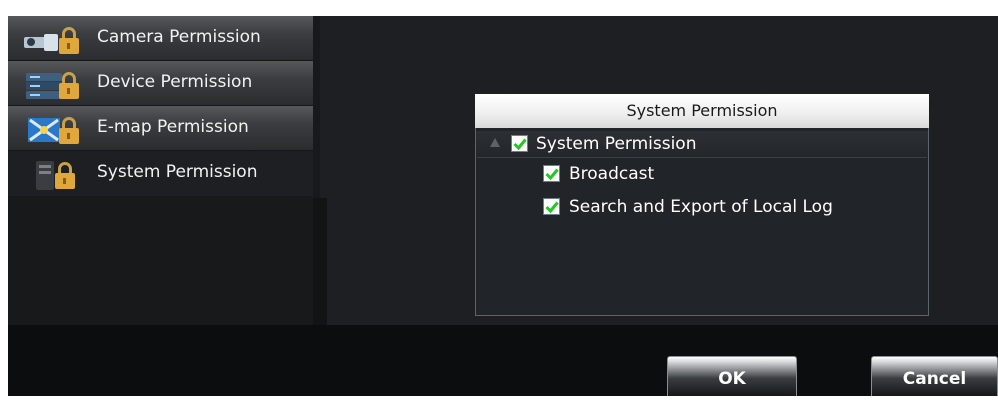  What do you see at coordinates (179, 37) in the screenshot?
I see `sidebar-item-label: Camera Permission` at bounding box center [179, 37].